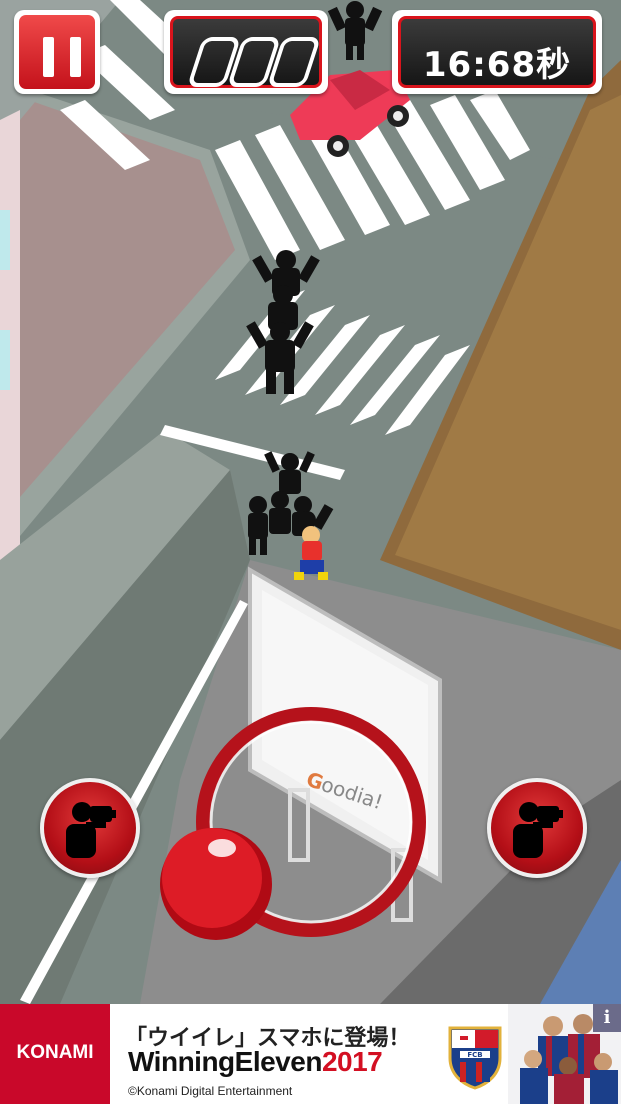  I want to click on timer-panel: 16:68秒, so click(497, 52).